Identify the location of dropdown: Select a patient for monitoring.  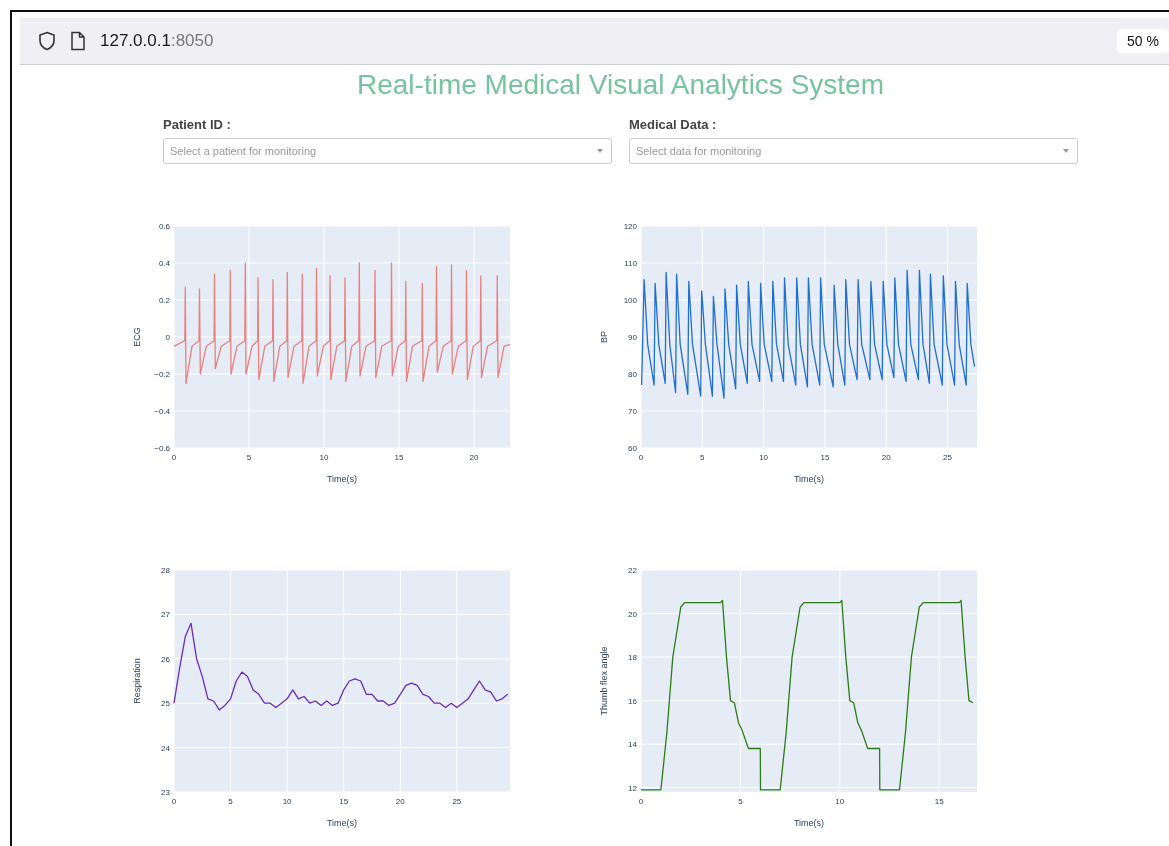
(387, 151).